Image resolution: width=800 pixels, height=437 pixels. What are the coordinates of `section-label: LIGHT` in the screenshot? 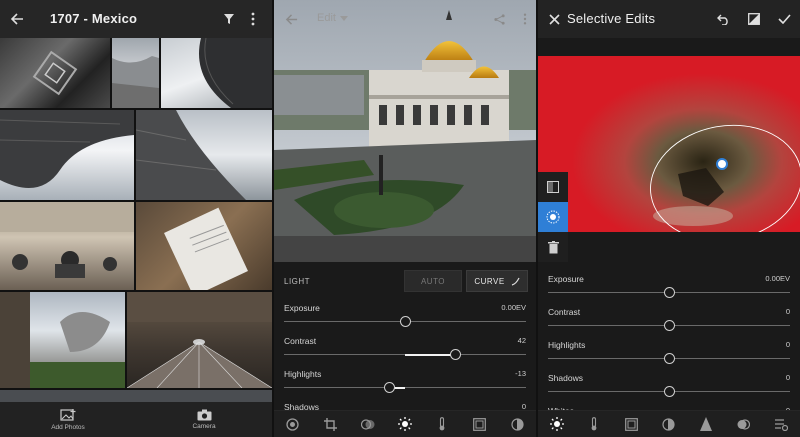 It's located at (297, 281).